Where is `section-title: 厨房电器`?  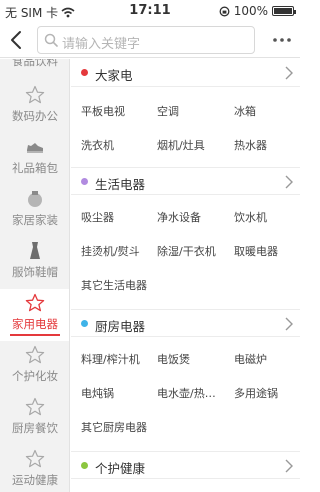
section-title: 厨房电器 is located at coordinates (120, 326).